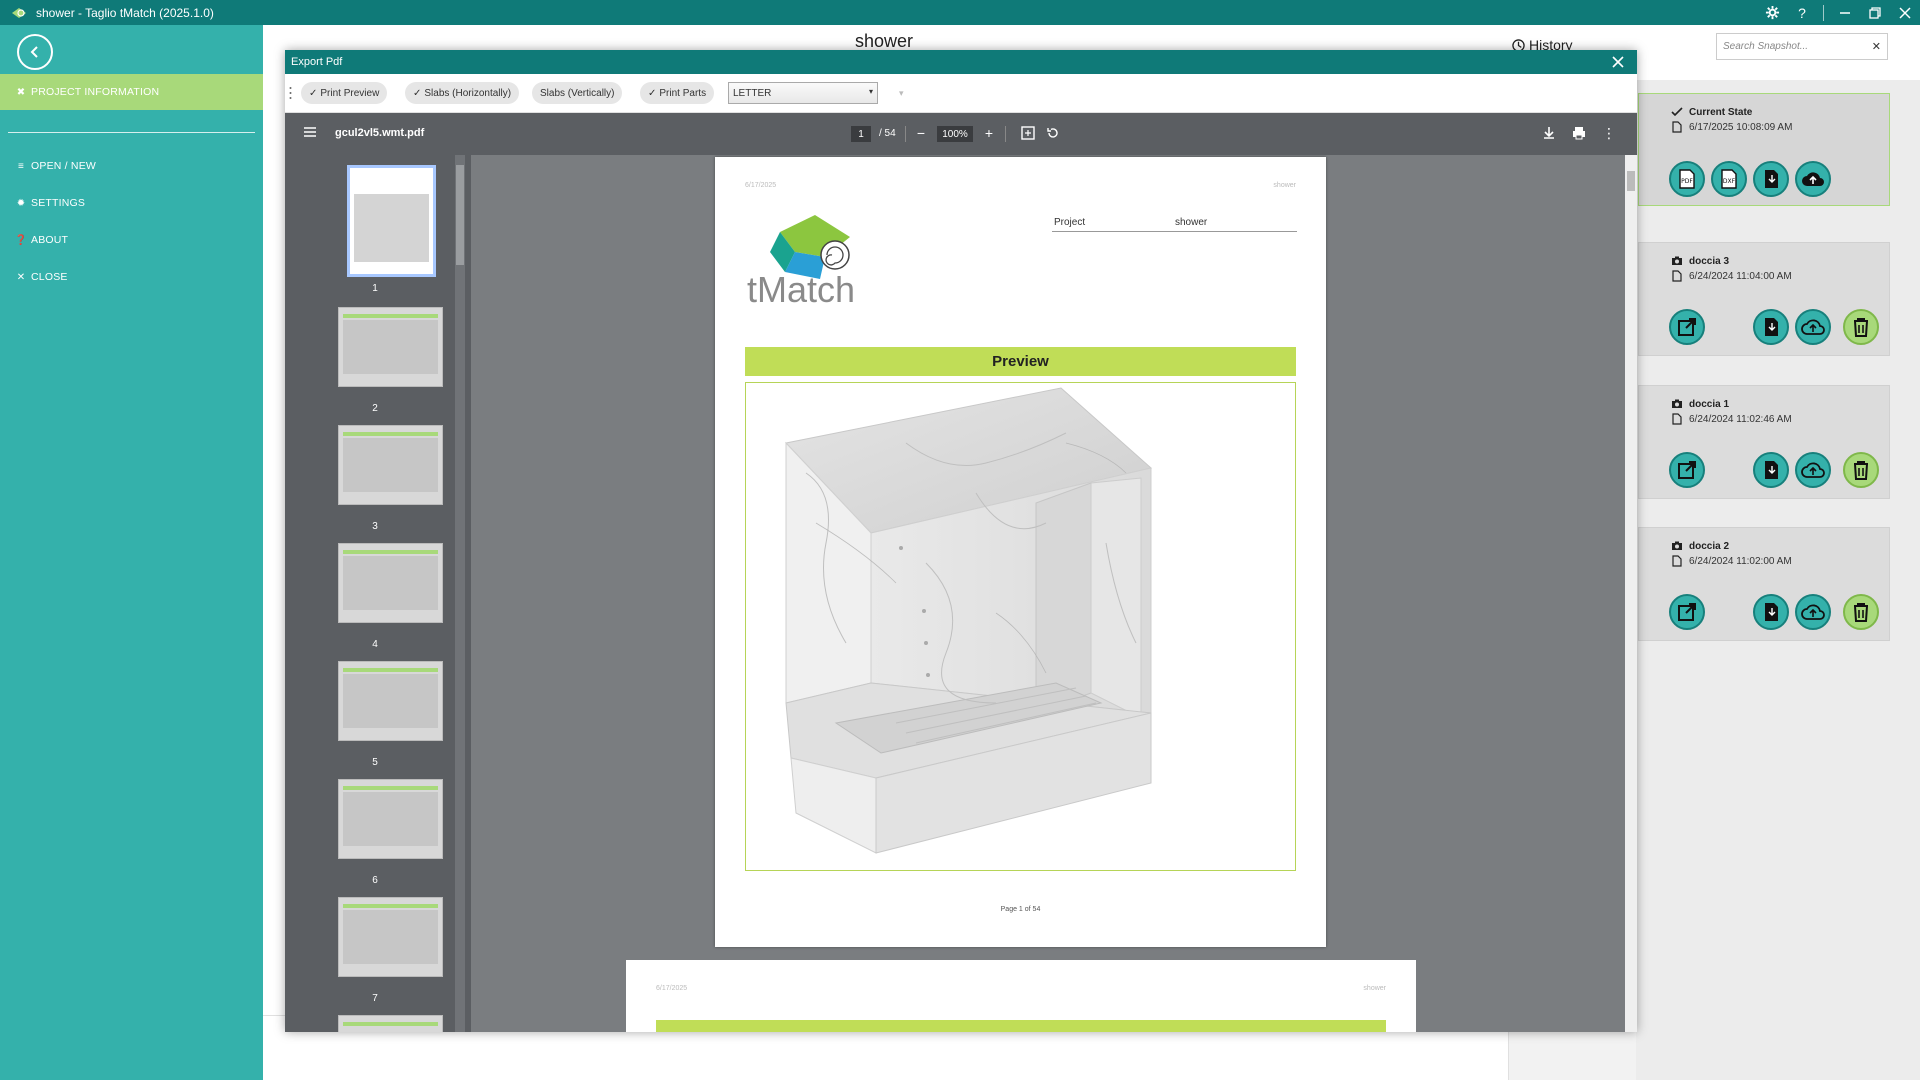  Describe the element at coordinates (901, 93) in the screenshot. I see `overflow-chevron-icon: ▾` at that location.